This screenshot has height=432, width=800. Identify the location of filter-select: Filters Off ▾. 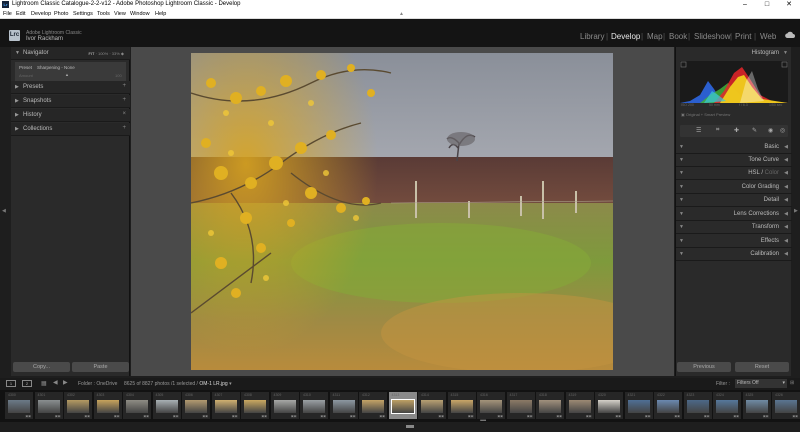
(761, 383).